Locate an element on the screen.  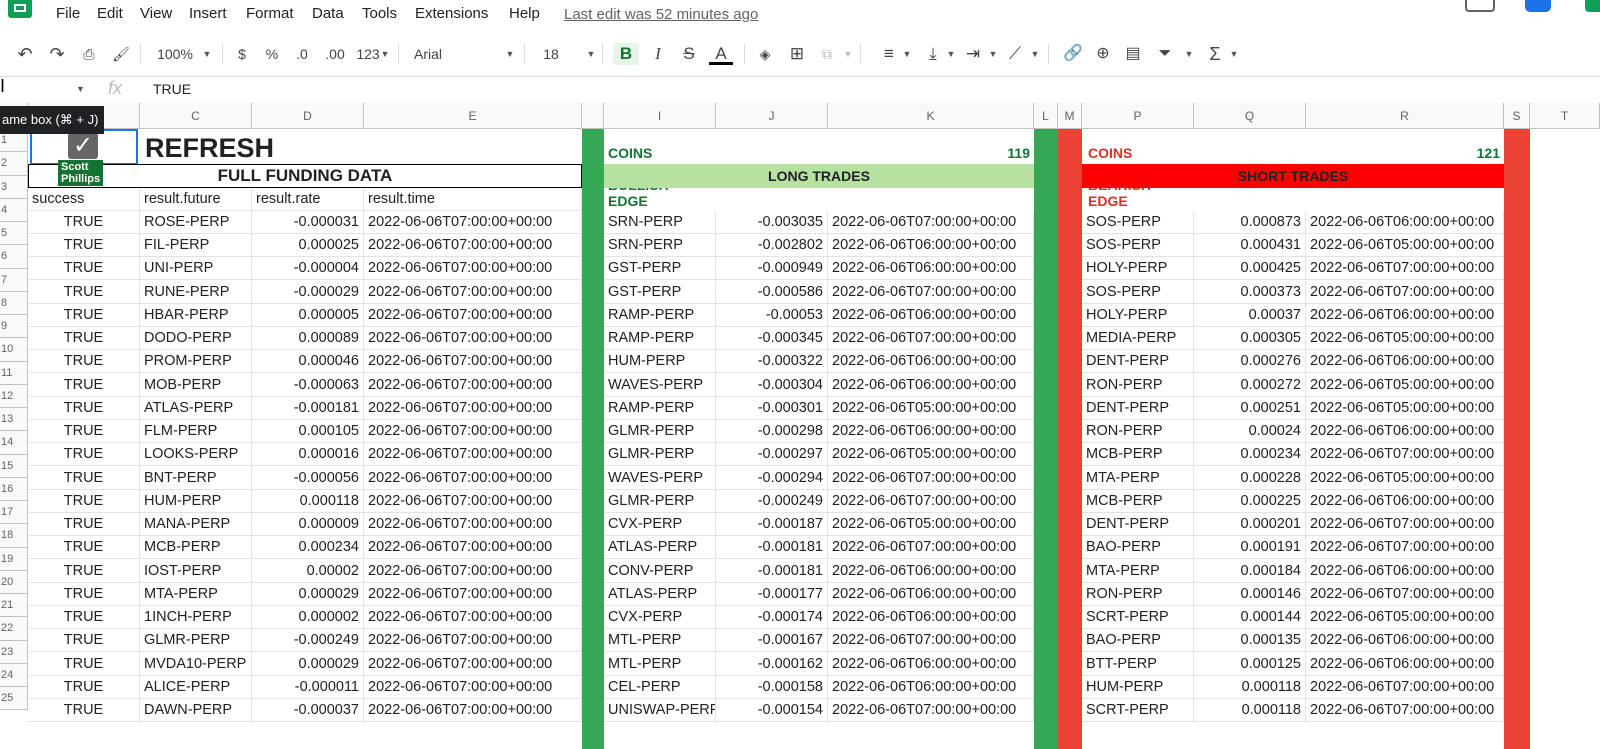
long-cell-rate: -0.000301 is located at coordinates (772, 408).